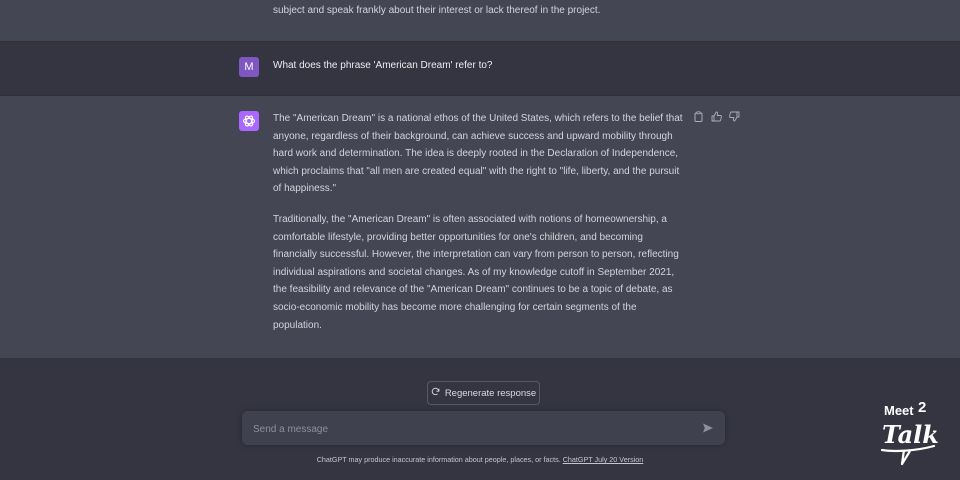 The height and width of the screenshot is (480, 960). Describe the element at coordinates (708, 428) in the screenshot. I see `paper-plane-icon` at that location.